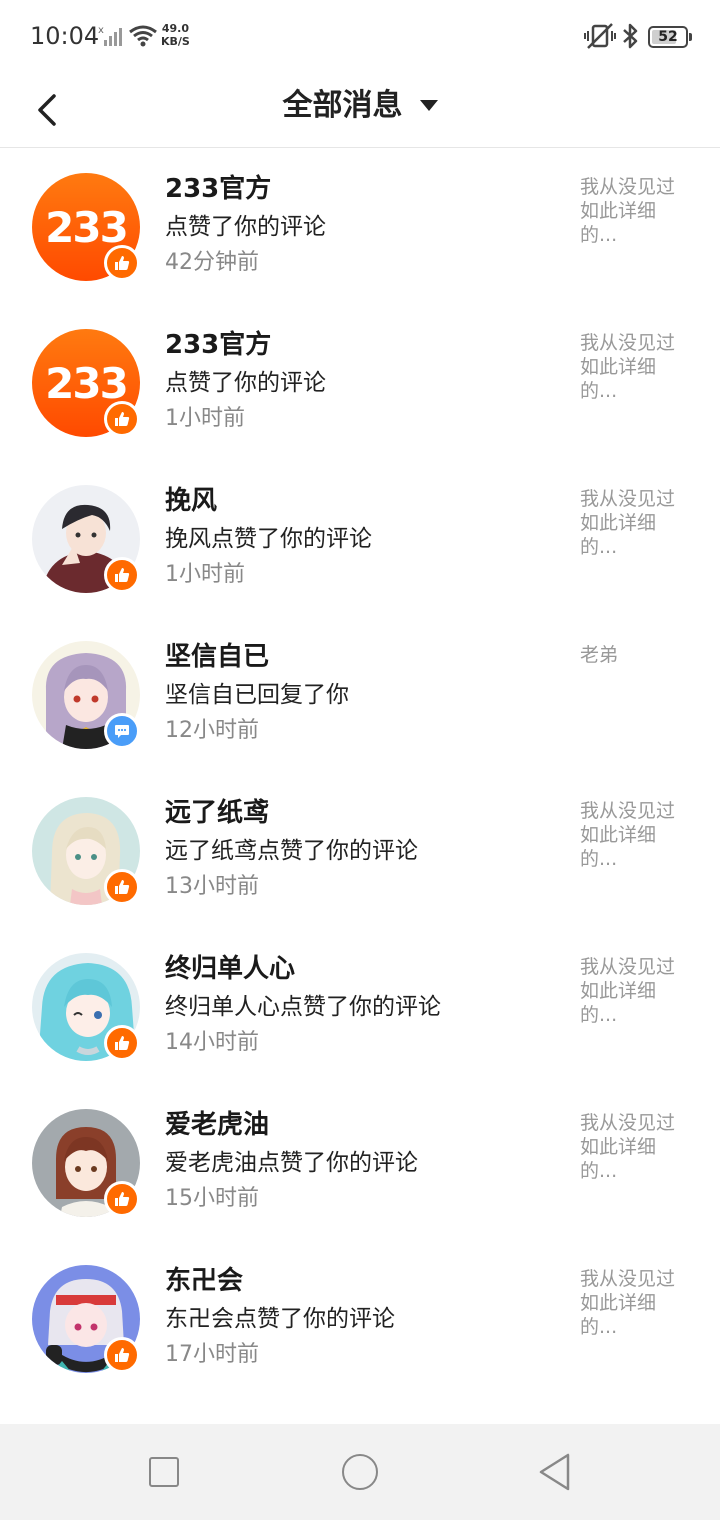 This screenshot has width=720, height=1520. I want to click on app-header: 全部消息, so click(360, 110).